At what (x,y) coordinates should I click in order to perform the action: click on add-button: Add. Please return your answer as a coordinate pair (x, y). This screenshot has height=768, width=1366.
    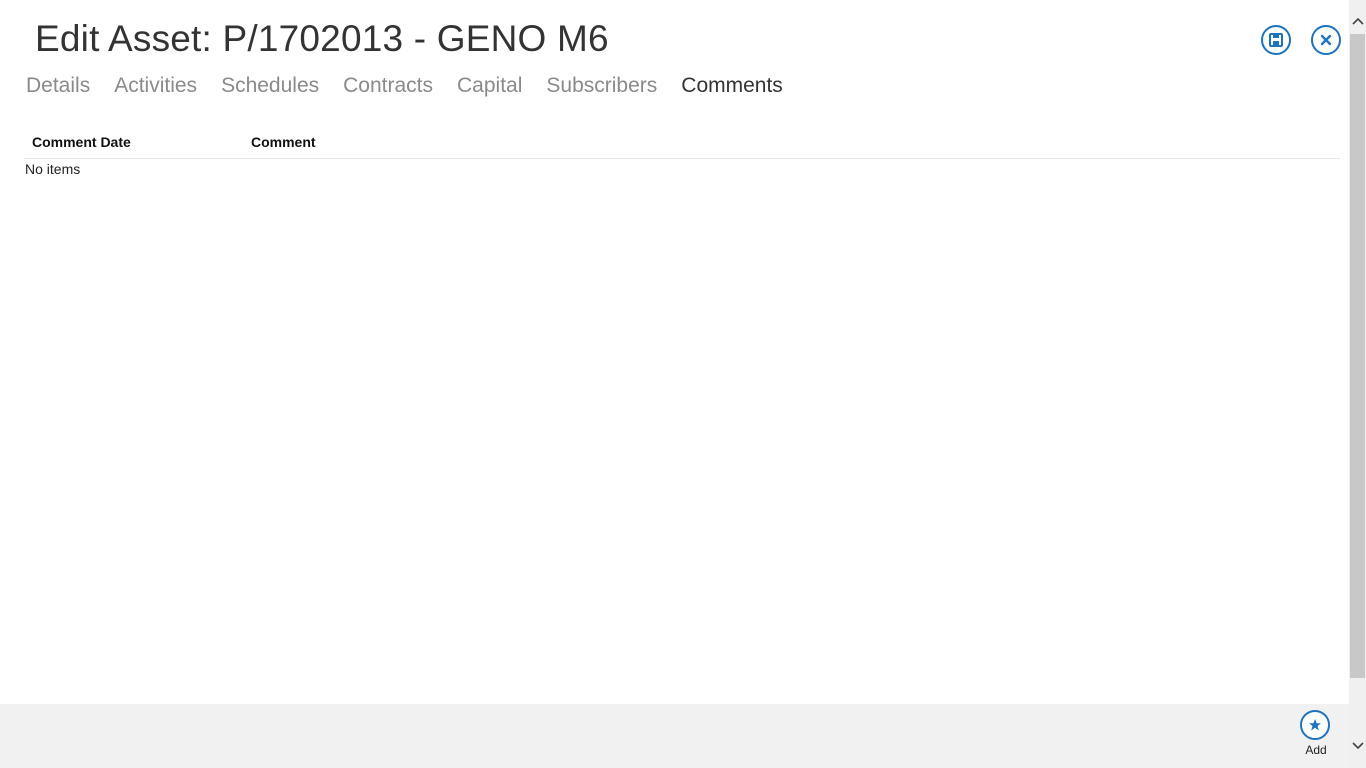
    Looking at the image, I should click on (1316, 735).